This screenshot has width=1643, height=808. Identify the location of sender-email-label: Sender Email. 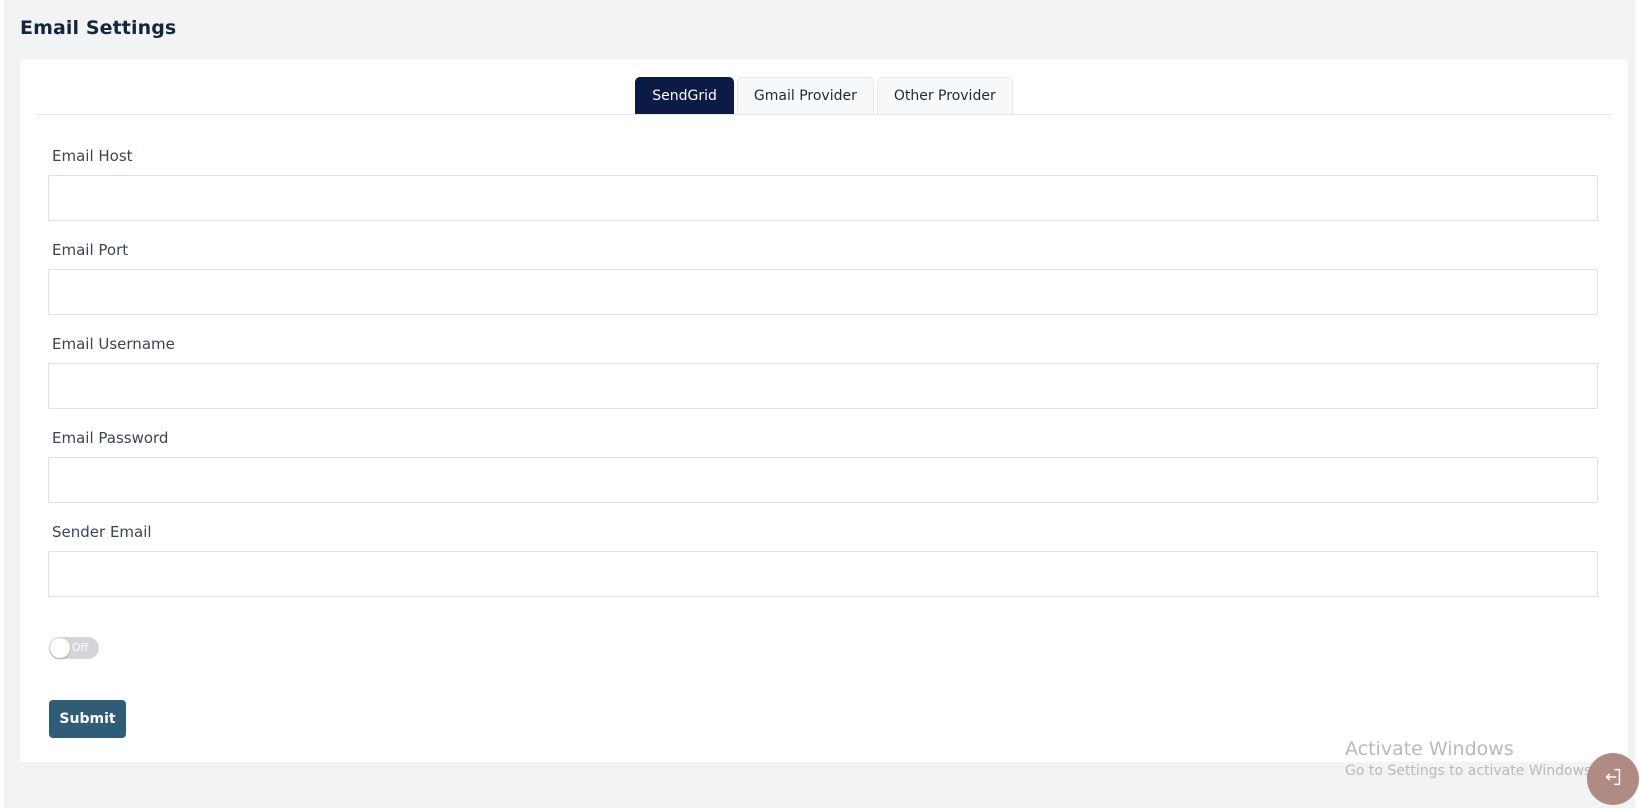
(102, 532).